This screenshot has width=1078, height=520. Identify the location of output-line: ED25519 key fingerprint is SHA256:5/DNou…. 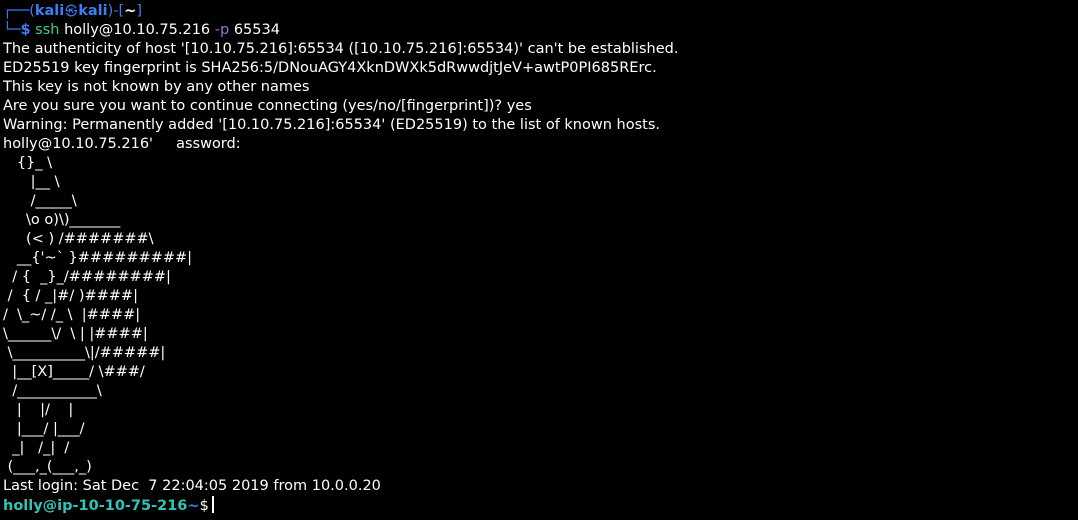
(330, 68).